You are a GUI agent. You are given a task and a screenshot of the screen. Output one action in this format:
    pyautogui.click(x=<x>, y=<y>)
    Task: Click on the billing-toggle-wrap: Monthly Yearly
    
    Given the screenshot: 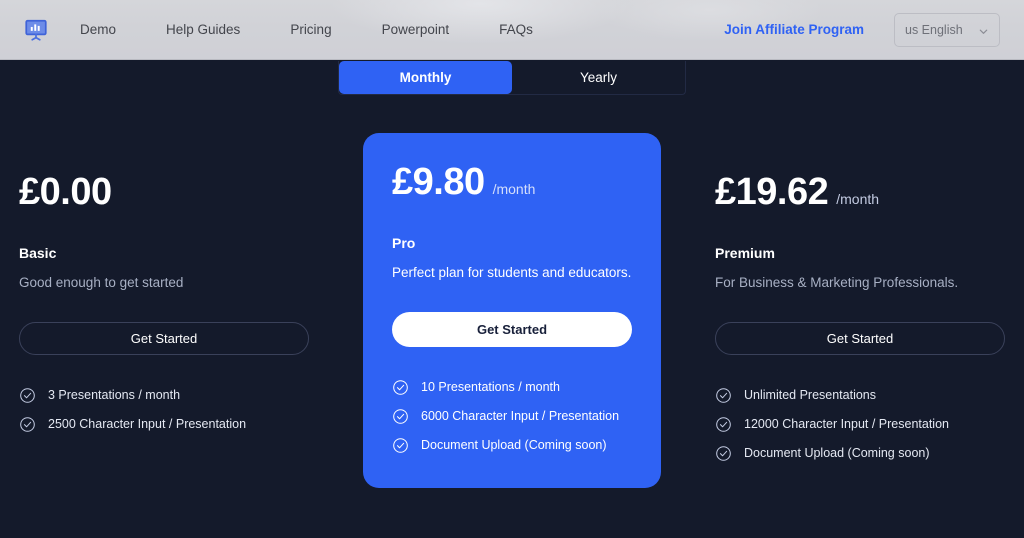 What is the action you would take?
    pyautogui.click(x=512, y=77)
    